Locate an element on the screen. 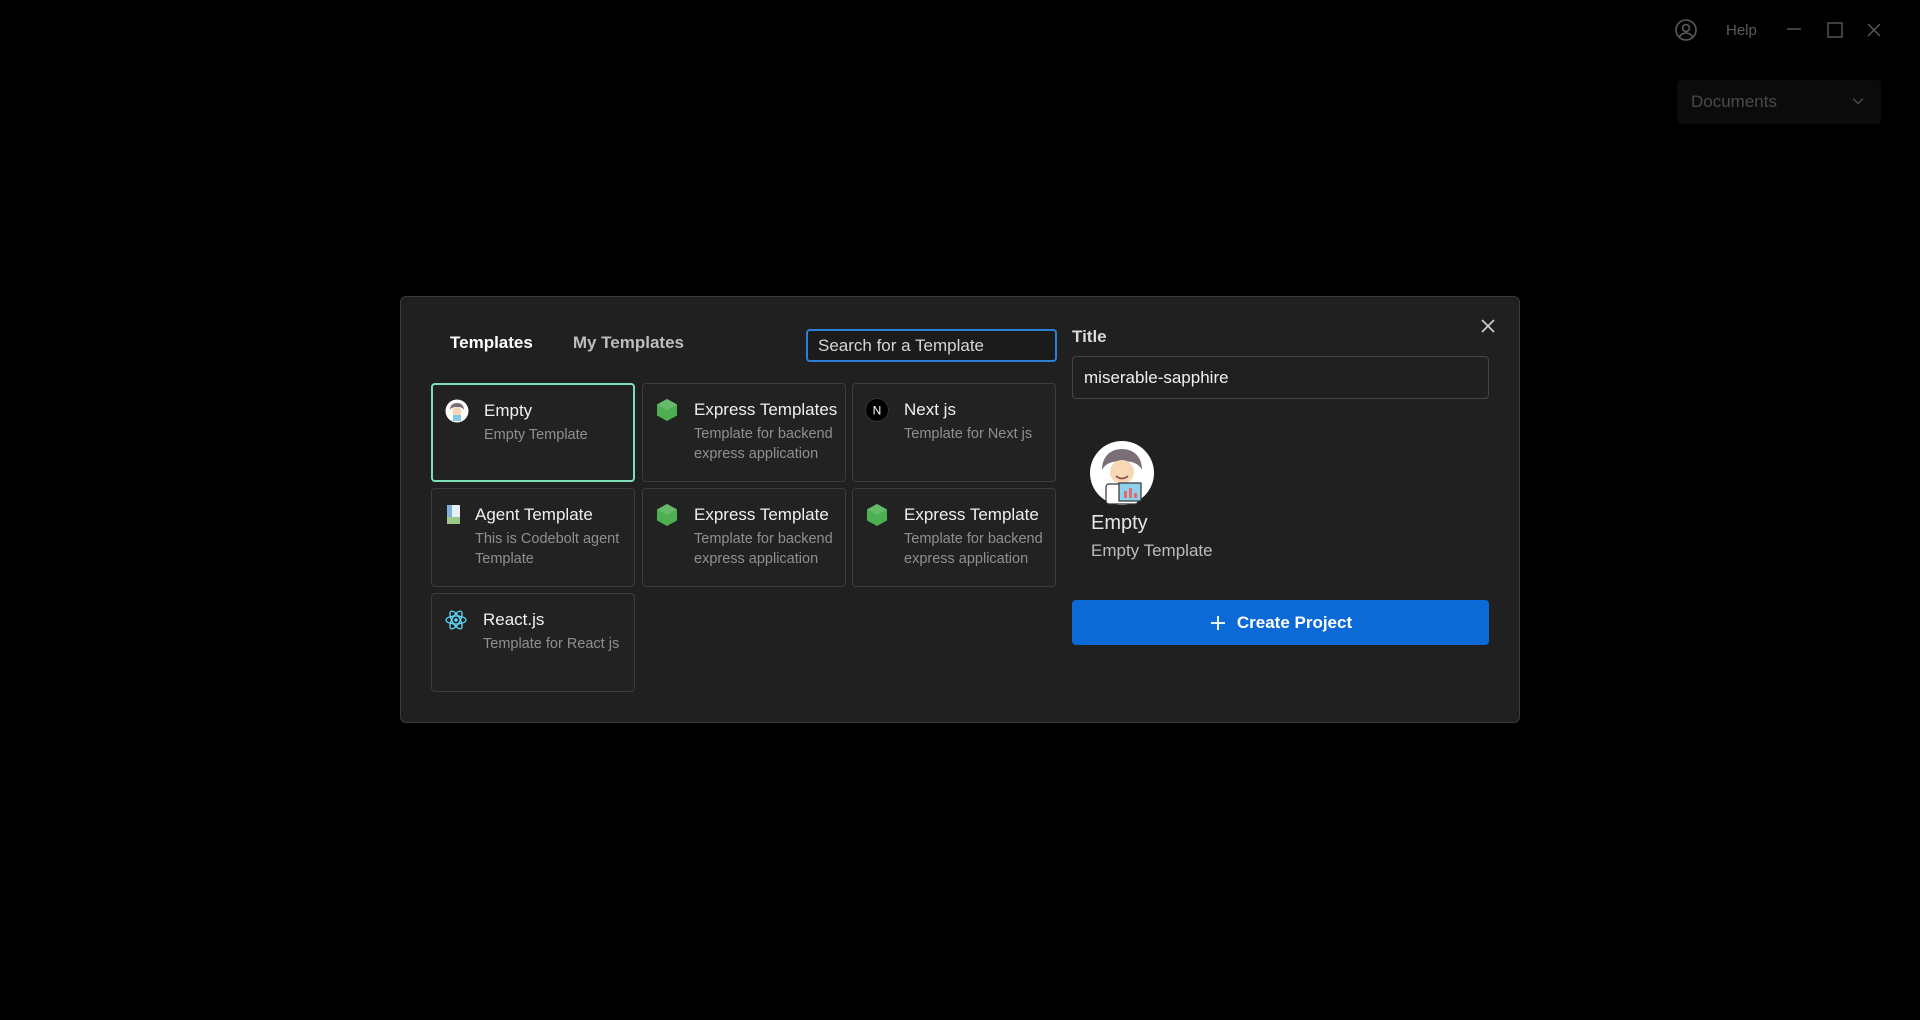 The height and width of the screenshot is (1020, 1920). chevron-down-icon is located at coordinates (1858, 101).